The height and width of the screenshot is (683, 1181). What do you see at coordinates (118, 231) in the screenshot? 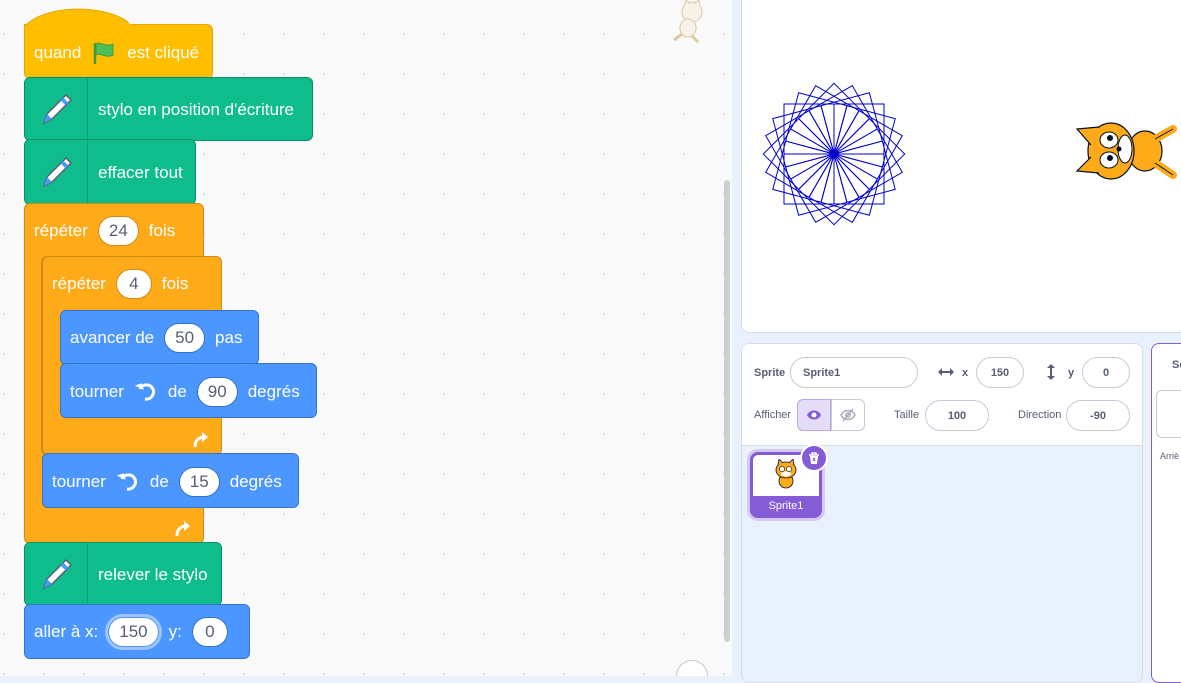
I see `repeat-count-input: 24` at bounding box center [118, 231].